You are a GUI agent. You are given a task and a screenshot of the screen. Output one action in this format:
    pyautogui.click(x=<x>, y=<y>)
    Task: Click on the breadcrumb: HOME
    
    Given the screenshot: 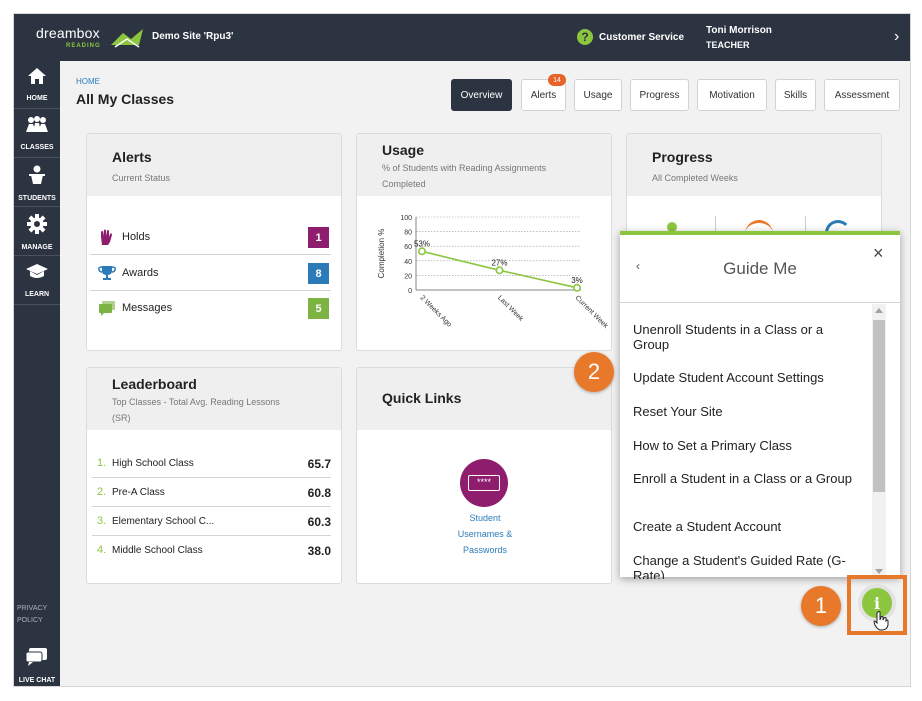 What is the action you would take?
    pyautogui.click(x=88, y=81)
    